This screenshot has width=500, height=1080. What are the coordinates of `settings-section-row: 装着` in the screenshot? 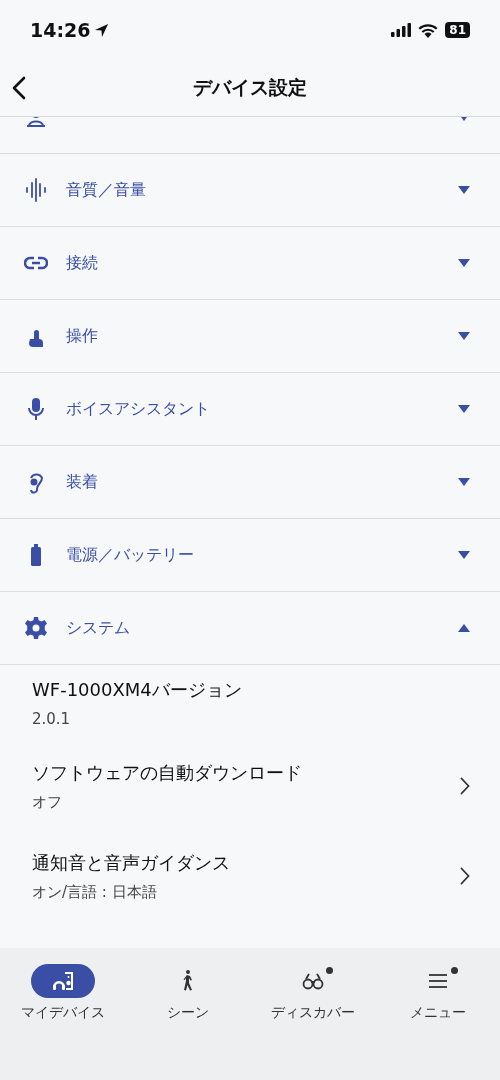 It's located at (250, 482).